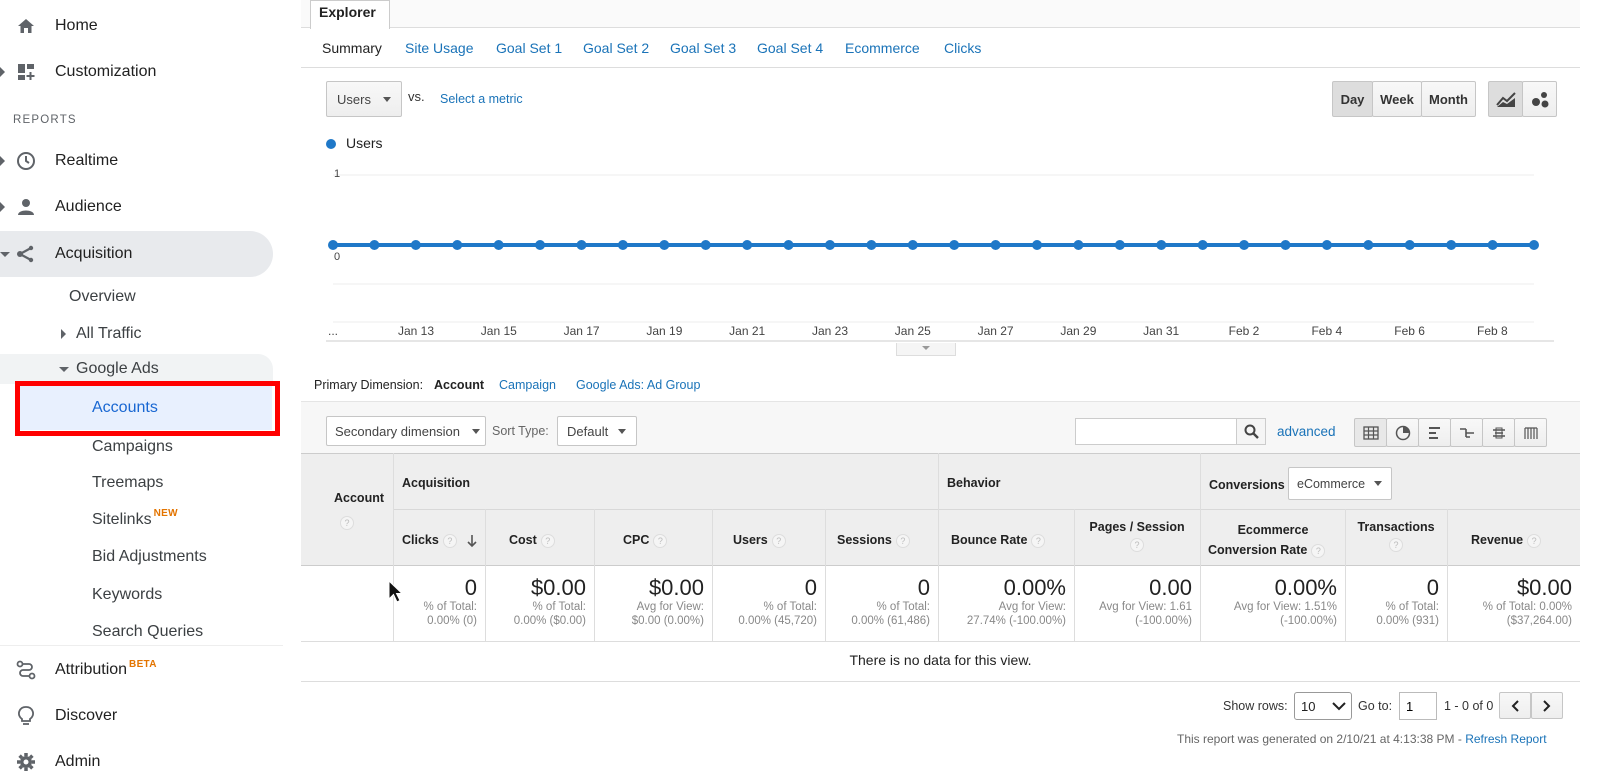  I want to click on motion-chart-button, so click(1539, 99).